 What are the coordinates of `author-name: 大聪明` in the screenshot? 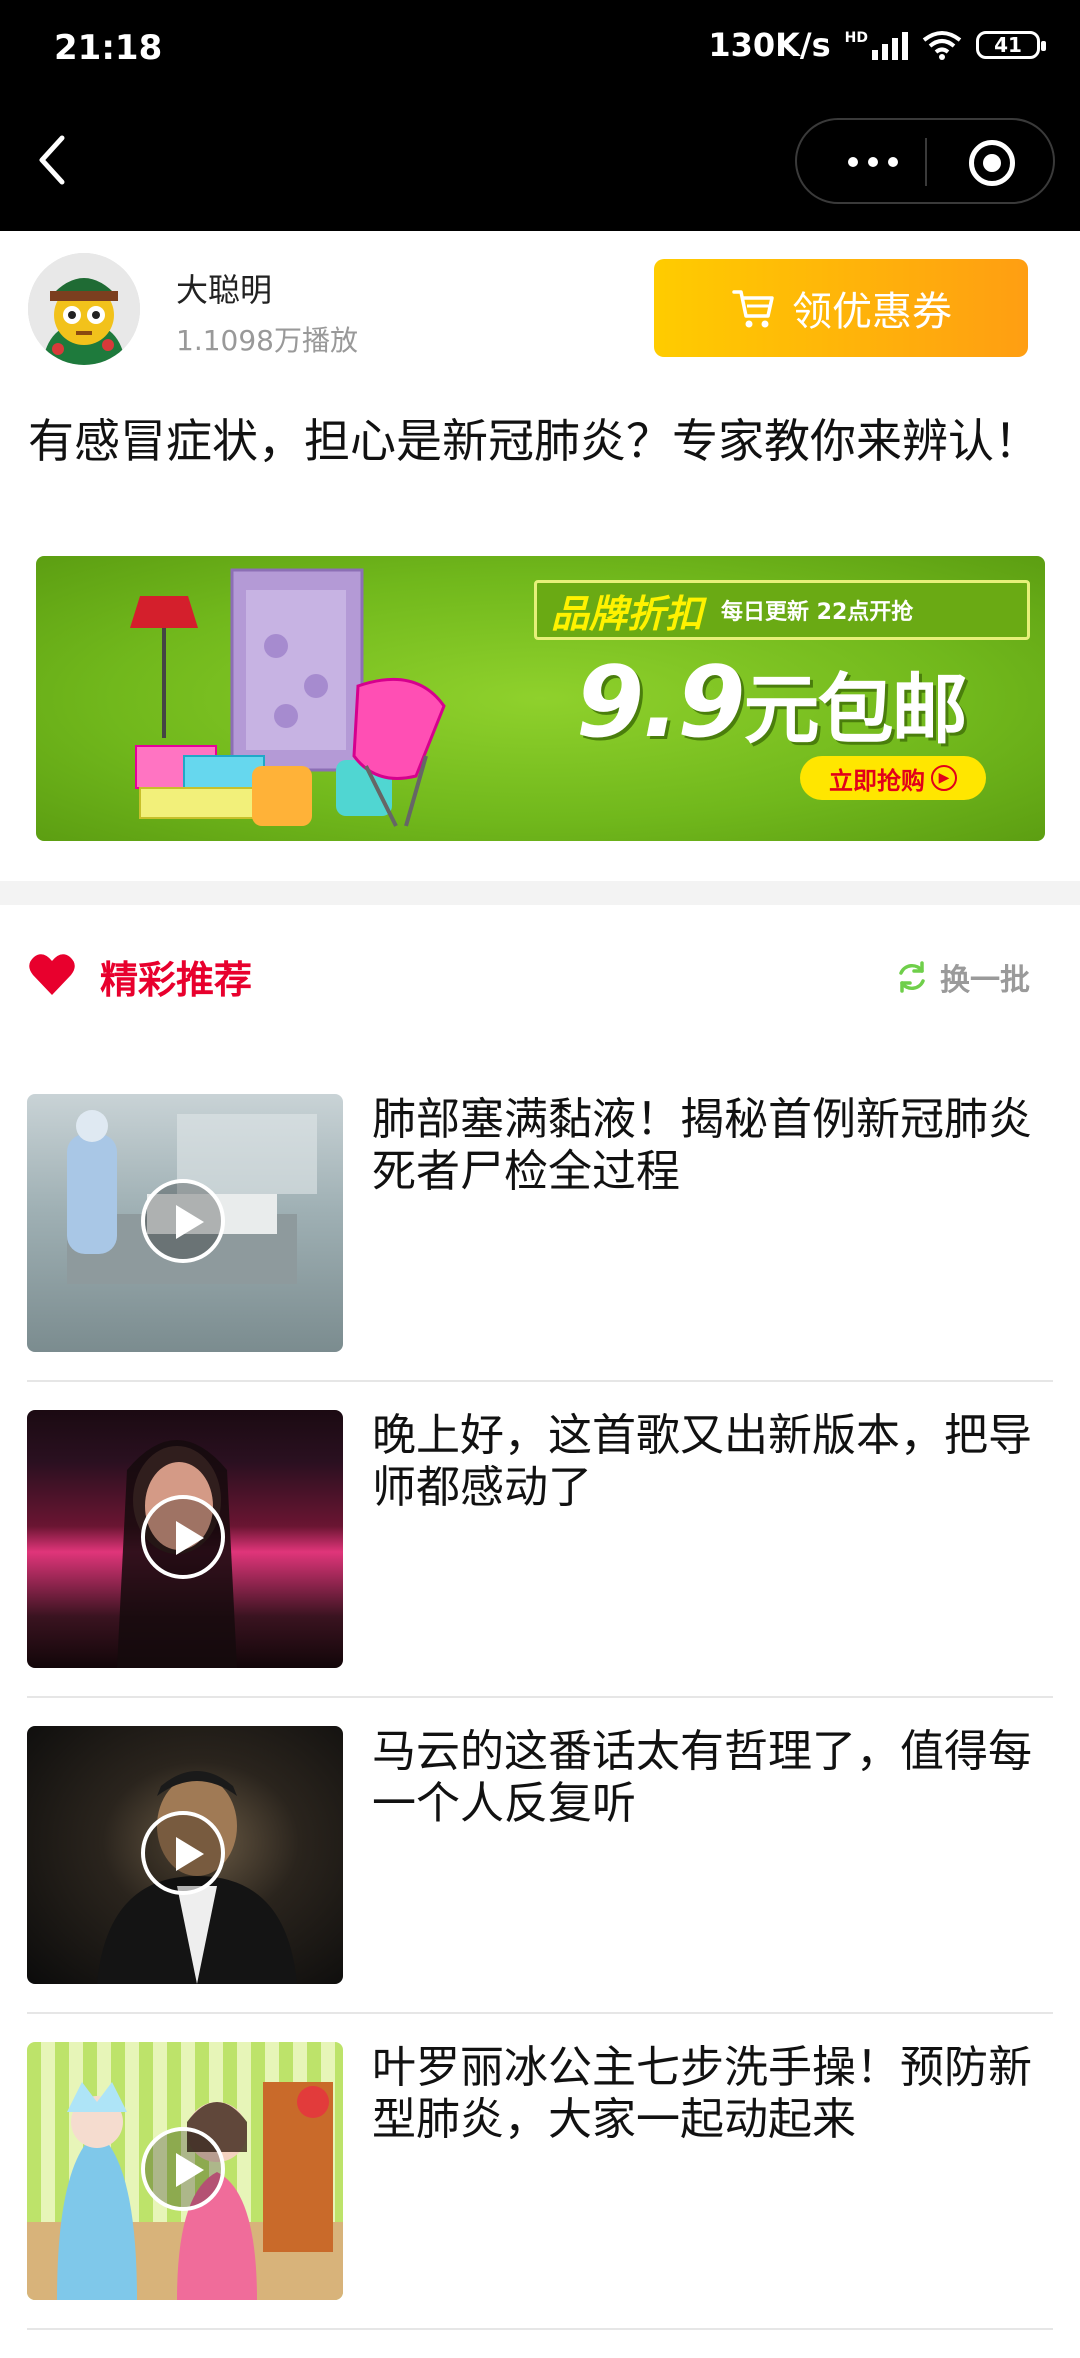 It's located at (224, 288).